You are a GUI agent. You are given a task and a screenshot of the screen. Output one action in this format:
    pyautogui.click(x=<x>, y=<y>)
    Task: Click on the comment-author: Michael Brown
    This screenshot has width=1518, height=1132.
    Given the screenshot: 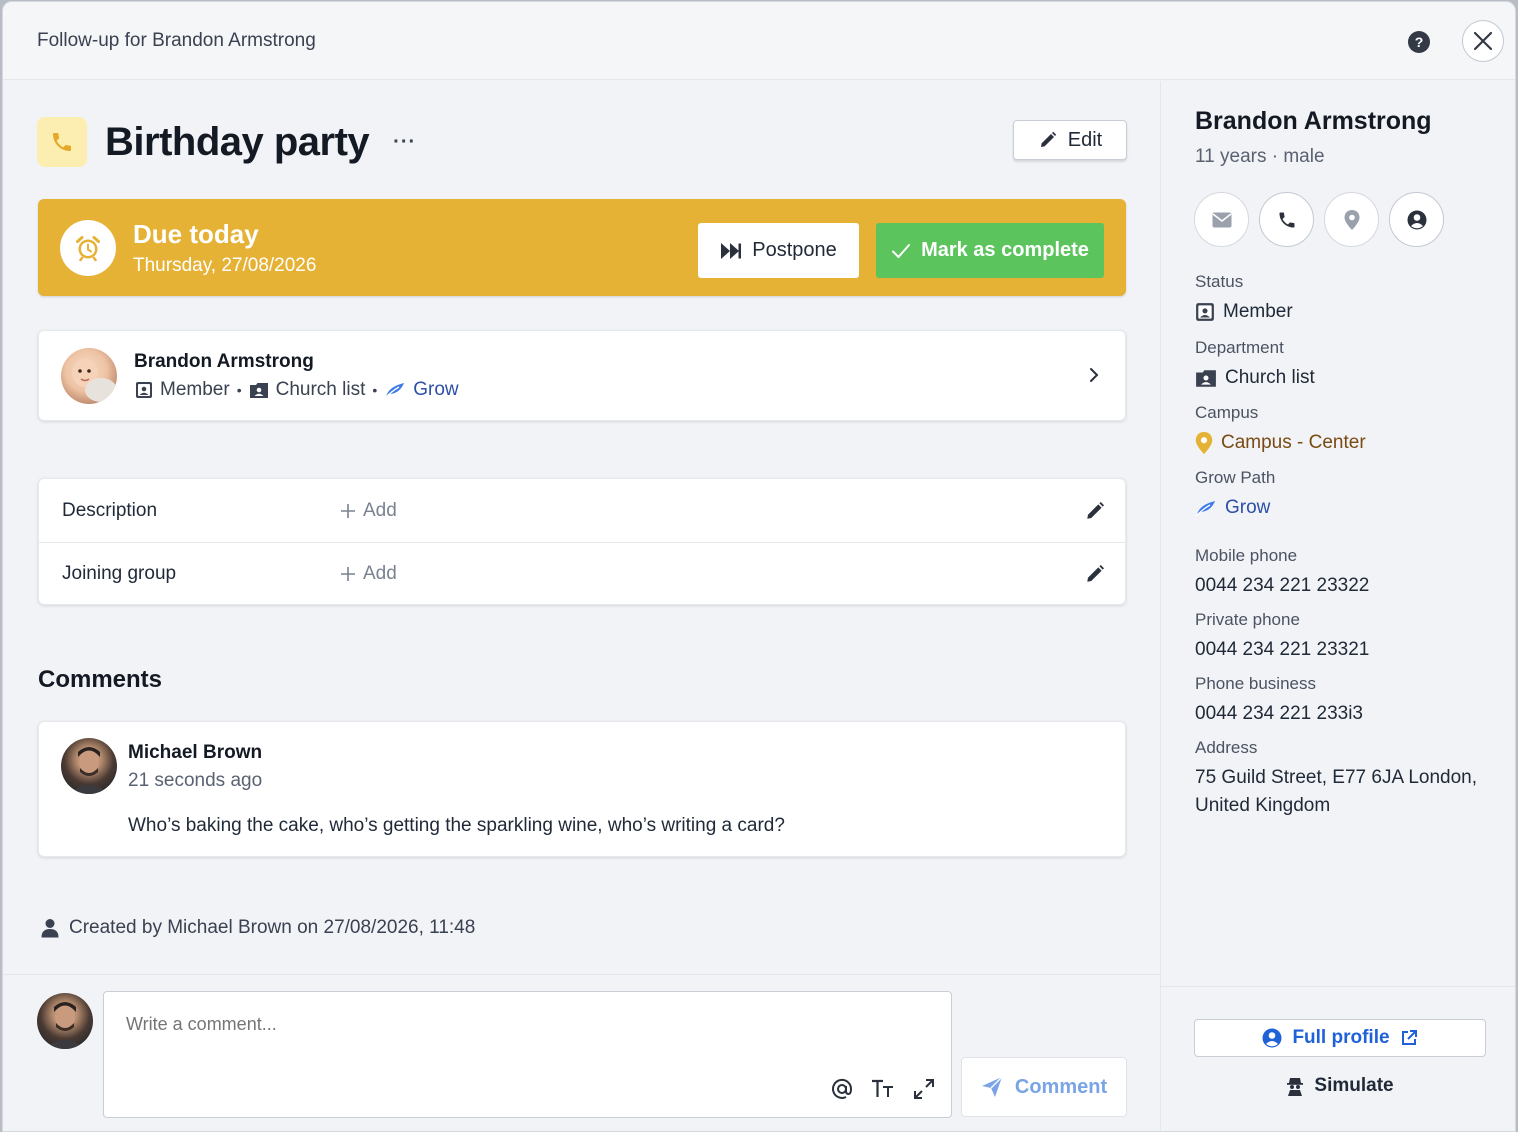 What is the action you would take?
    pyautogui.click(x=195, y=752)
    